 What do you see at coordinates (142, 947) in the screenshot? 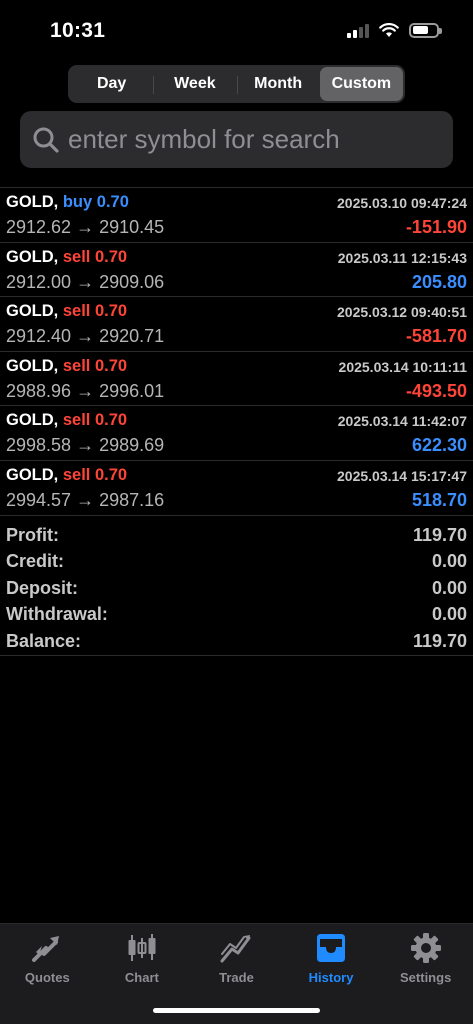
I see `candlestick-icon` at bounding box center [142, 947].